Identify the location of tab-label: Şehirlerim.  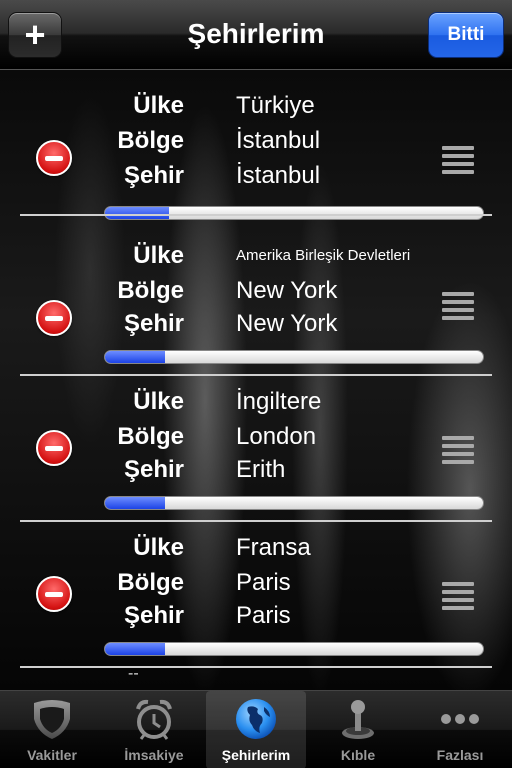
(256, 755).